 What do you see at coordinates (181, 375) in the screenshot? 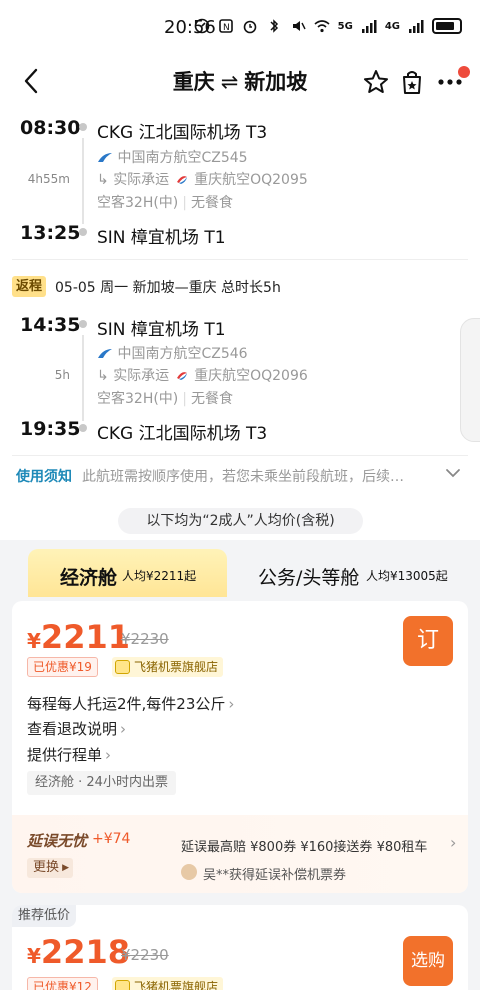
I see `chongqing-airlines-logo-icon` at bounding box center [181, 375].